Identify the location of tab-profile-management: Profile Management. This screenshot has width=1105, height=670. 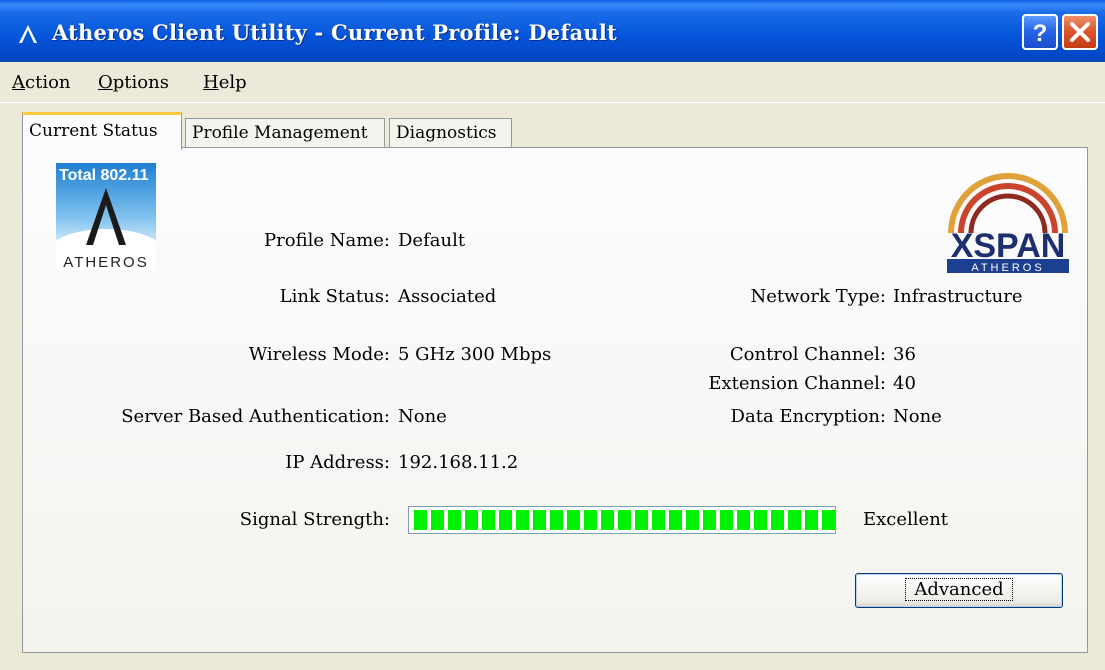
(285, 133).